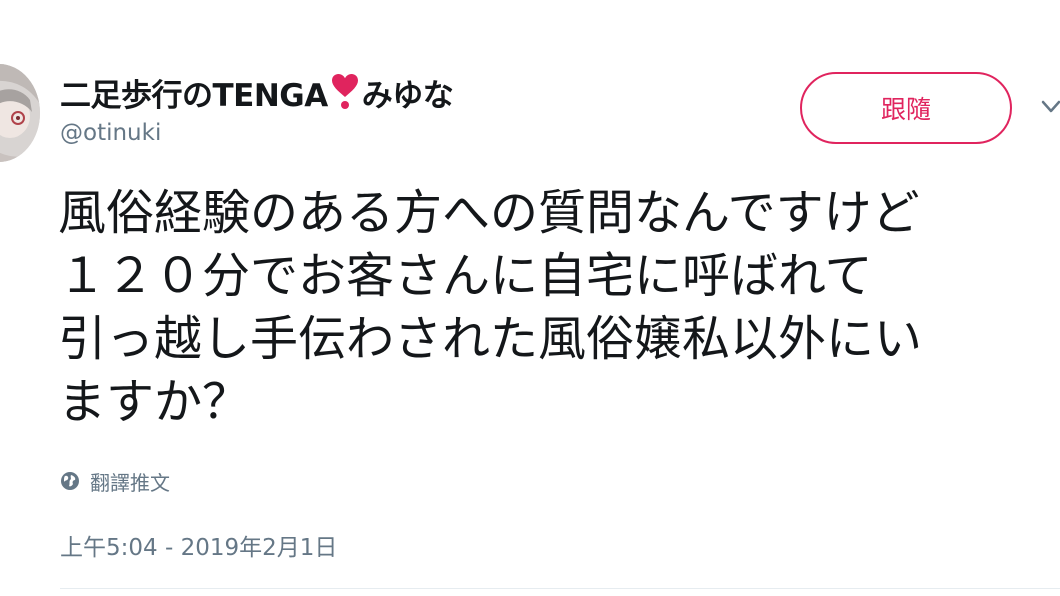  I want to click on user-handle: @otinuki, so click(110, 133).